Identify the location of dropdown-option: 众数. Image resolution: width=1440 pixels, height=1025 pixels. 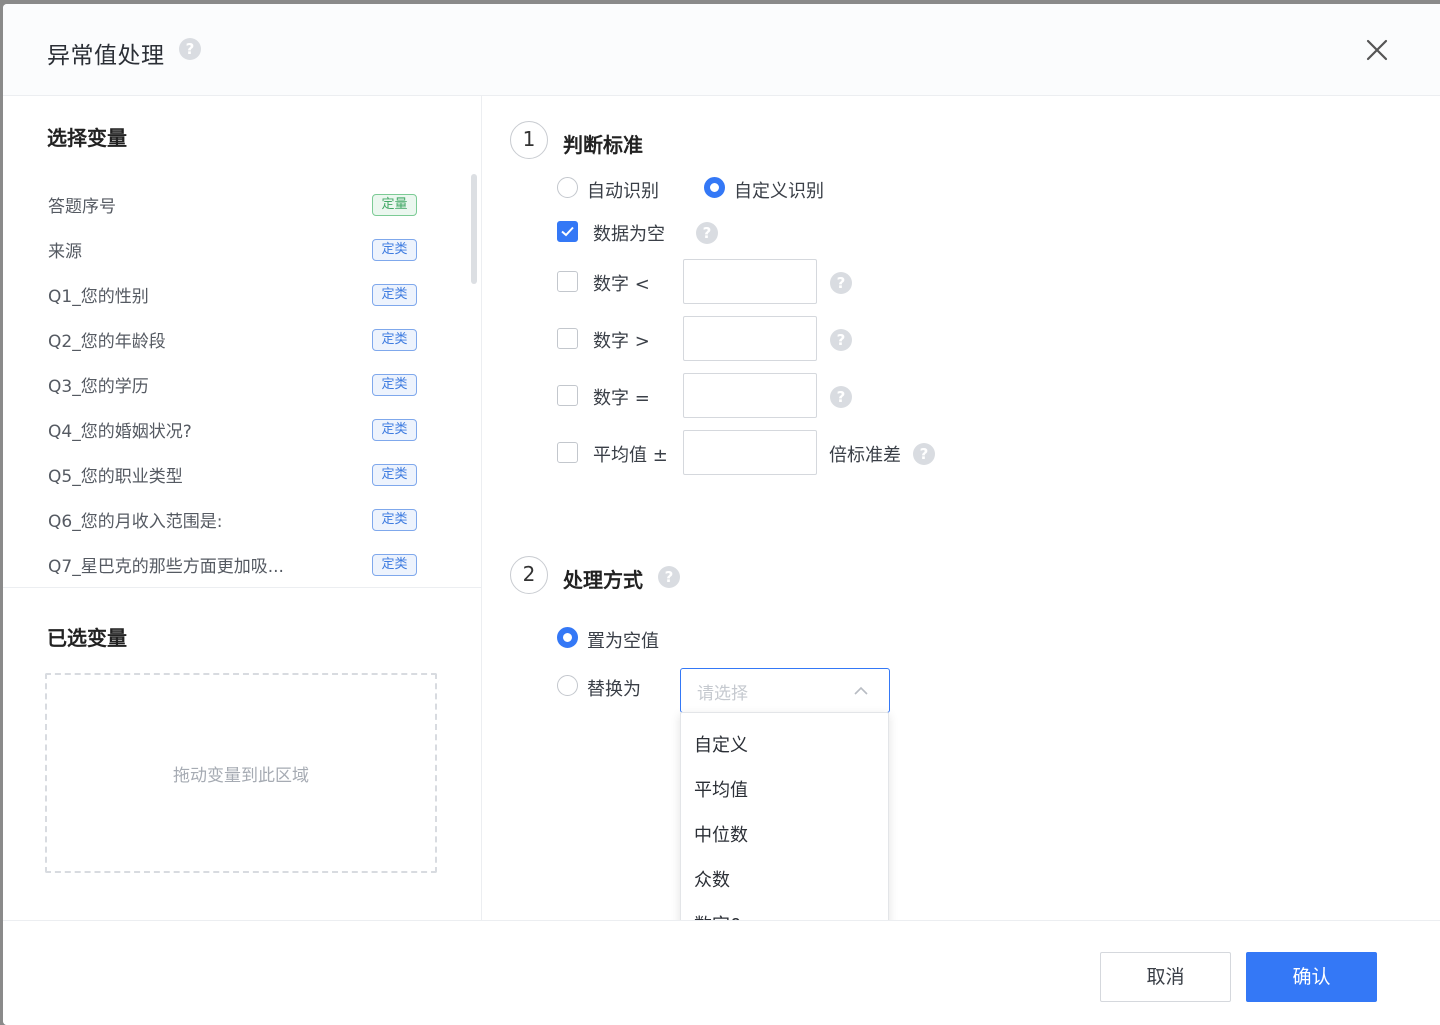
(784, 880).